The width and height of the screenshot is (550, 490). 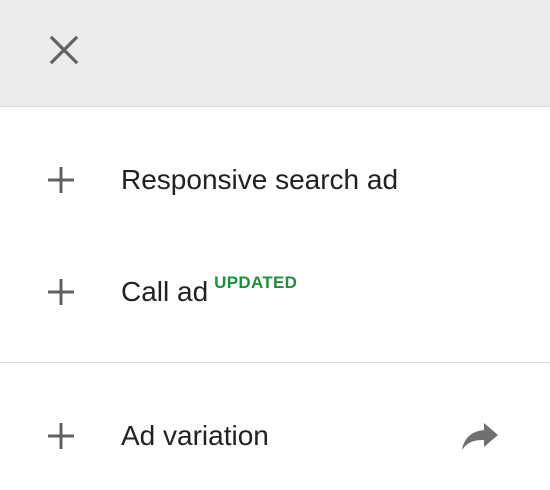 I want to click on menu-item-call-ad: Call ad UPDATED, so click(x=275, y=292).